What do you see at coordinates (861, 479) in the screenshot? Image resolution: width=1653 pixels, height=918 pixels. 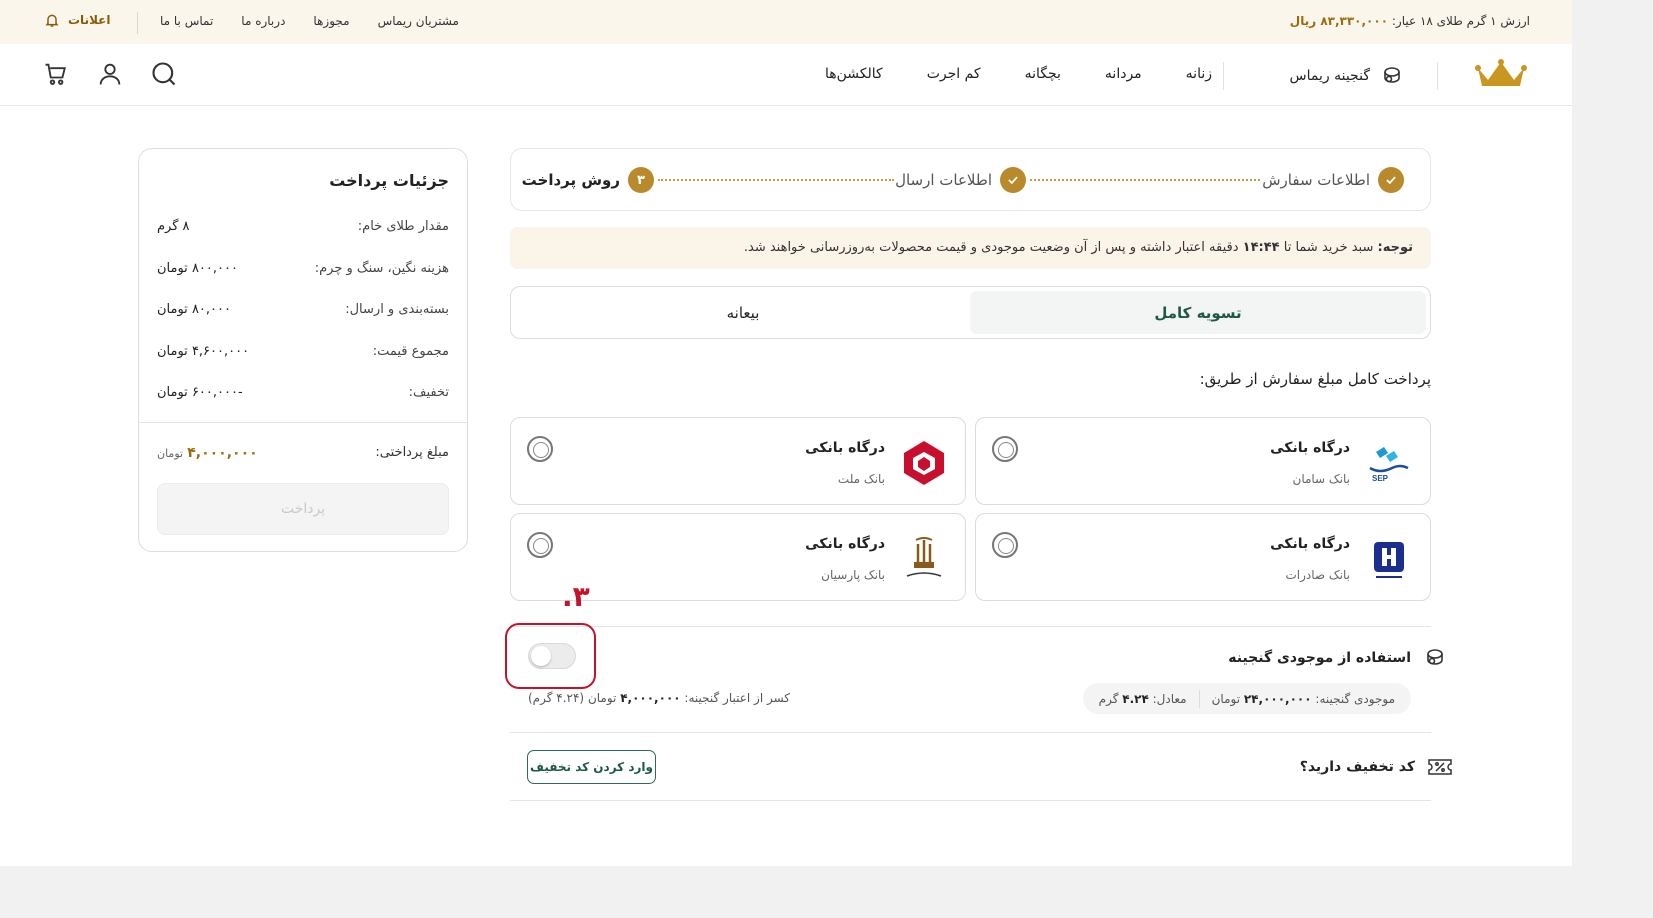 I see `gateway-bank: بانک ملت` at bounding box center [861, 479].